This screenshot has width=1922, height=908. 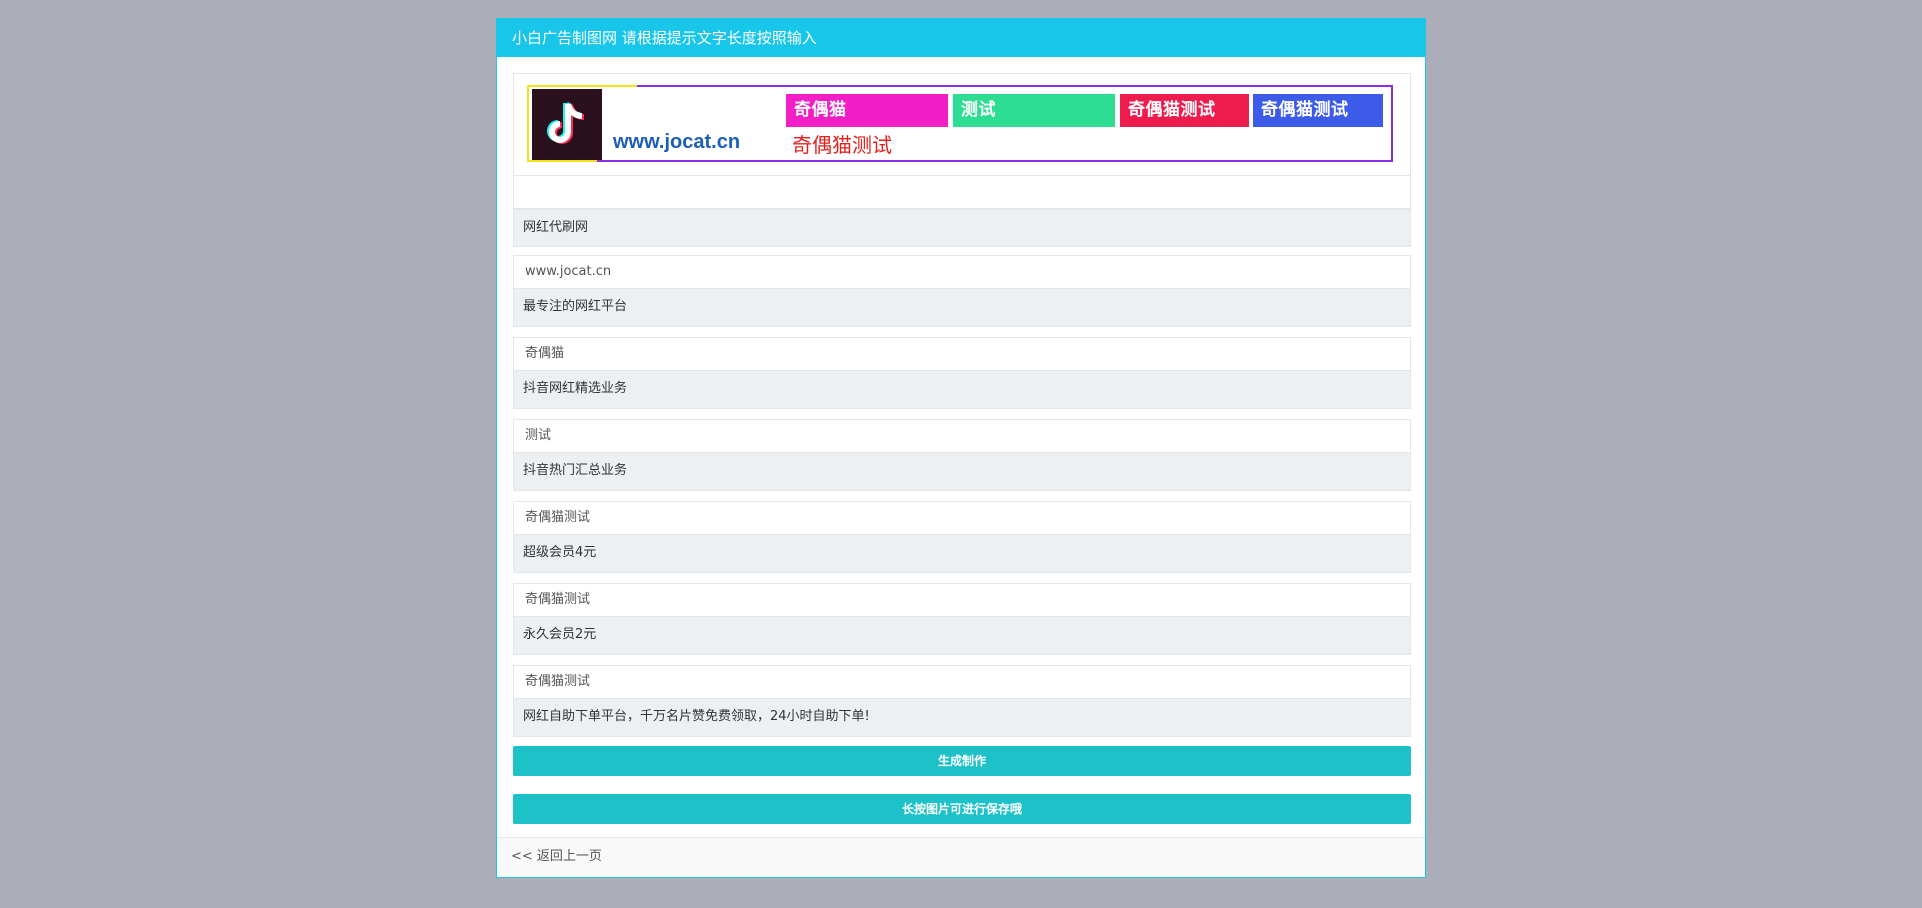 I want to click on text-input-4: 测试, so click(x=962, y=436).